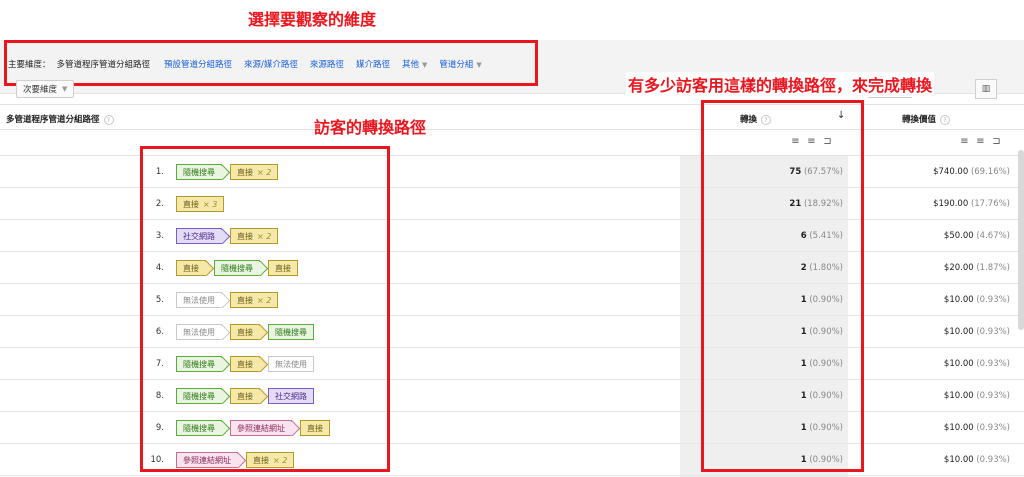 The image size is (1024, 477). I want to click on column-header-path: 多管道程序管道分組路徑?, so click(60, 119).